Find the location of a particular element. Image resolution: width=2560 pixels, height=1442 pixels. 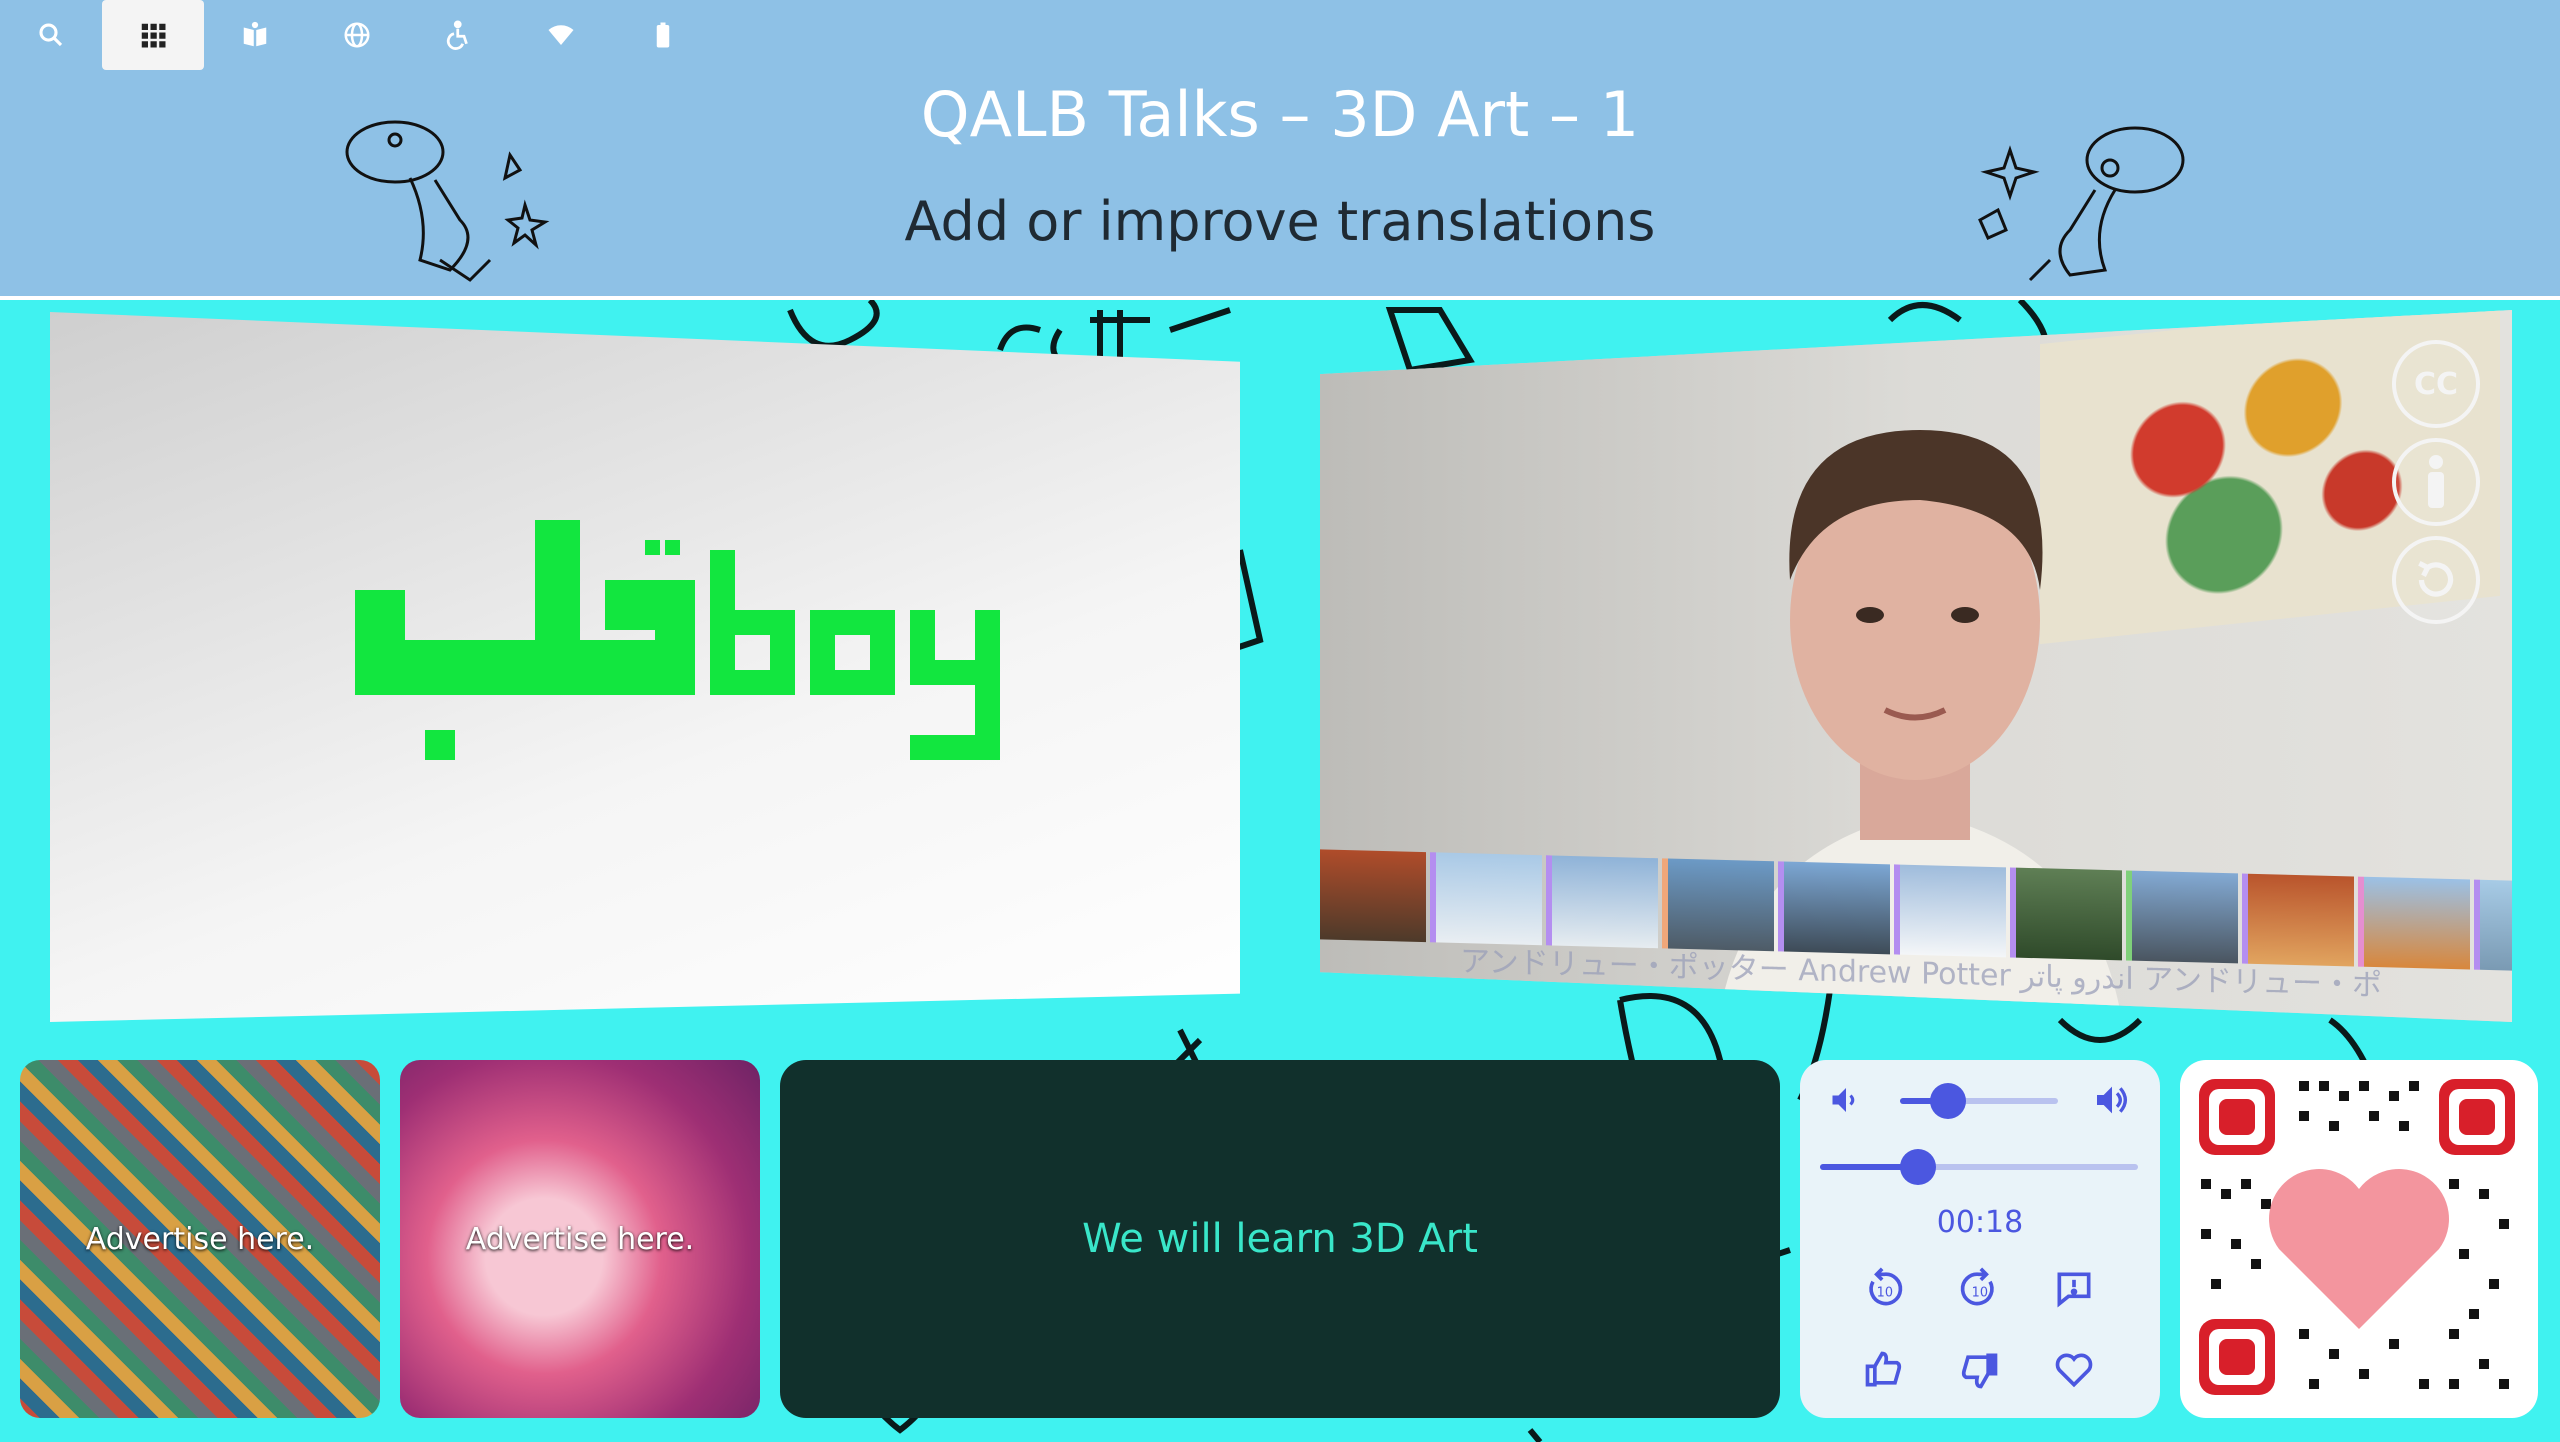

feedback-icon is located at coordinates (2074, 1290).